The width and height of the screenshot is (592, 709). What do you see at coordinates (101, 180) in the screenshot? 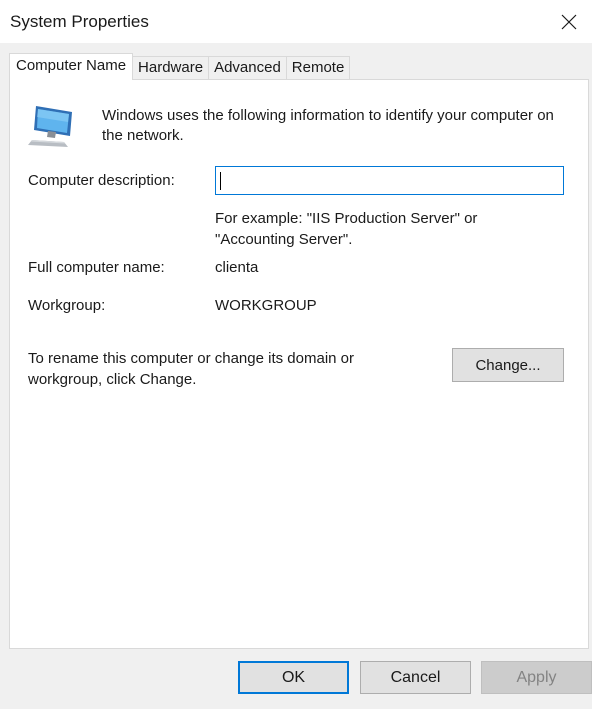
I see `computer-description-label: Computer description:` at bounding box center [101, 180].